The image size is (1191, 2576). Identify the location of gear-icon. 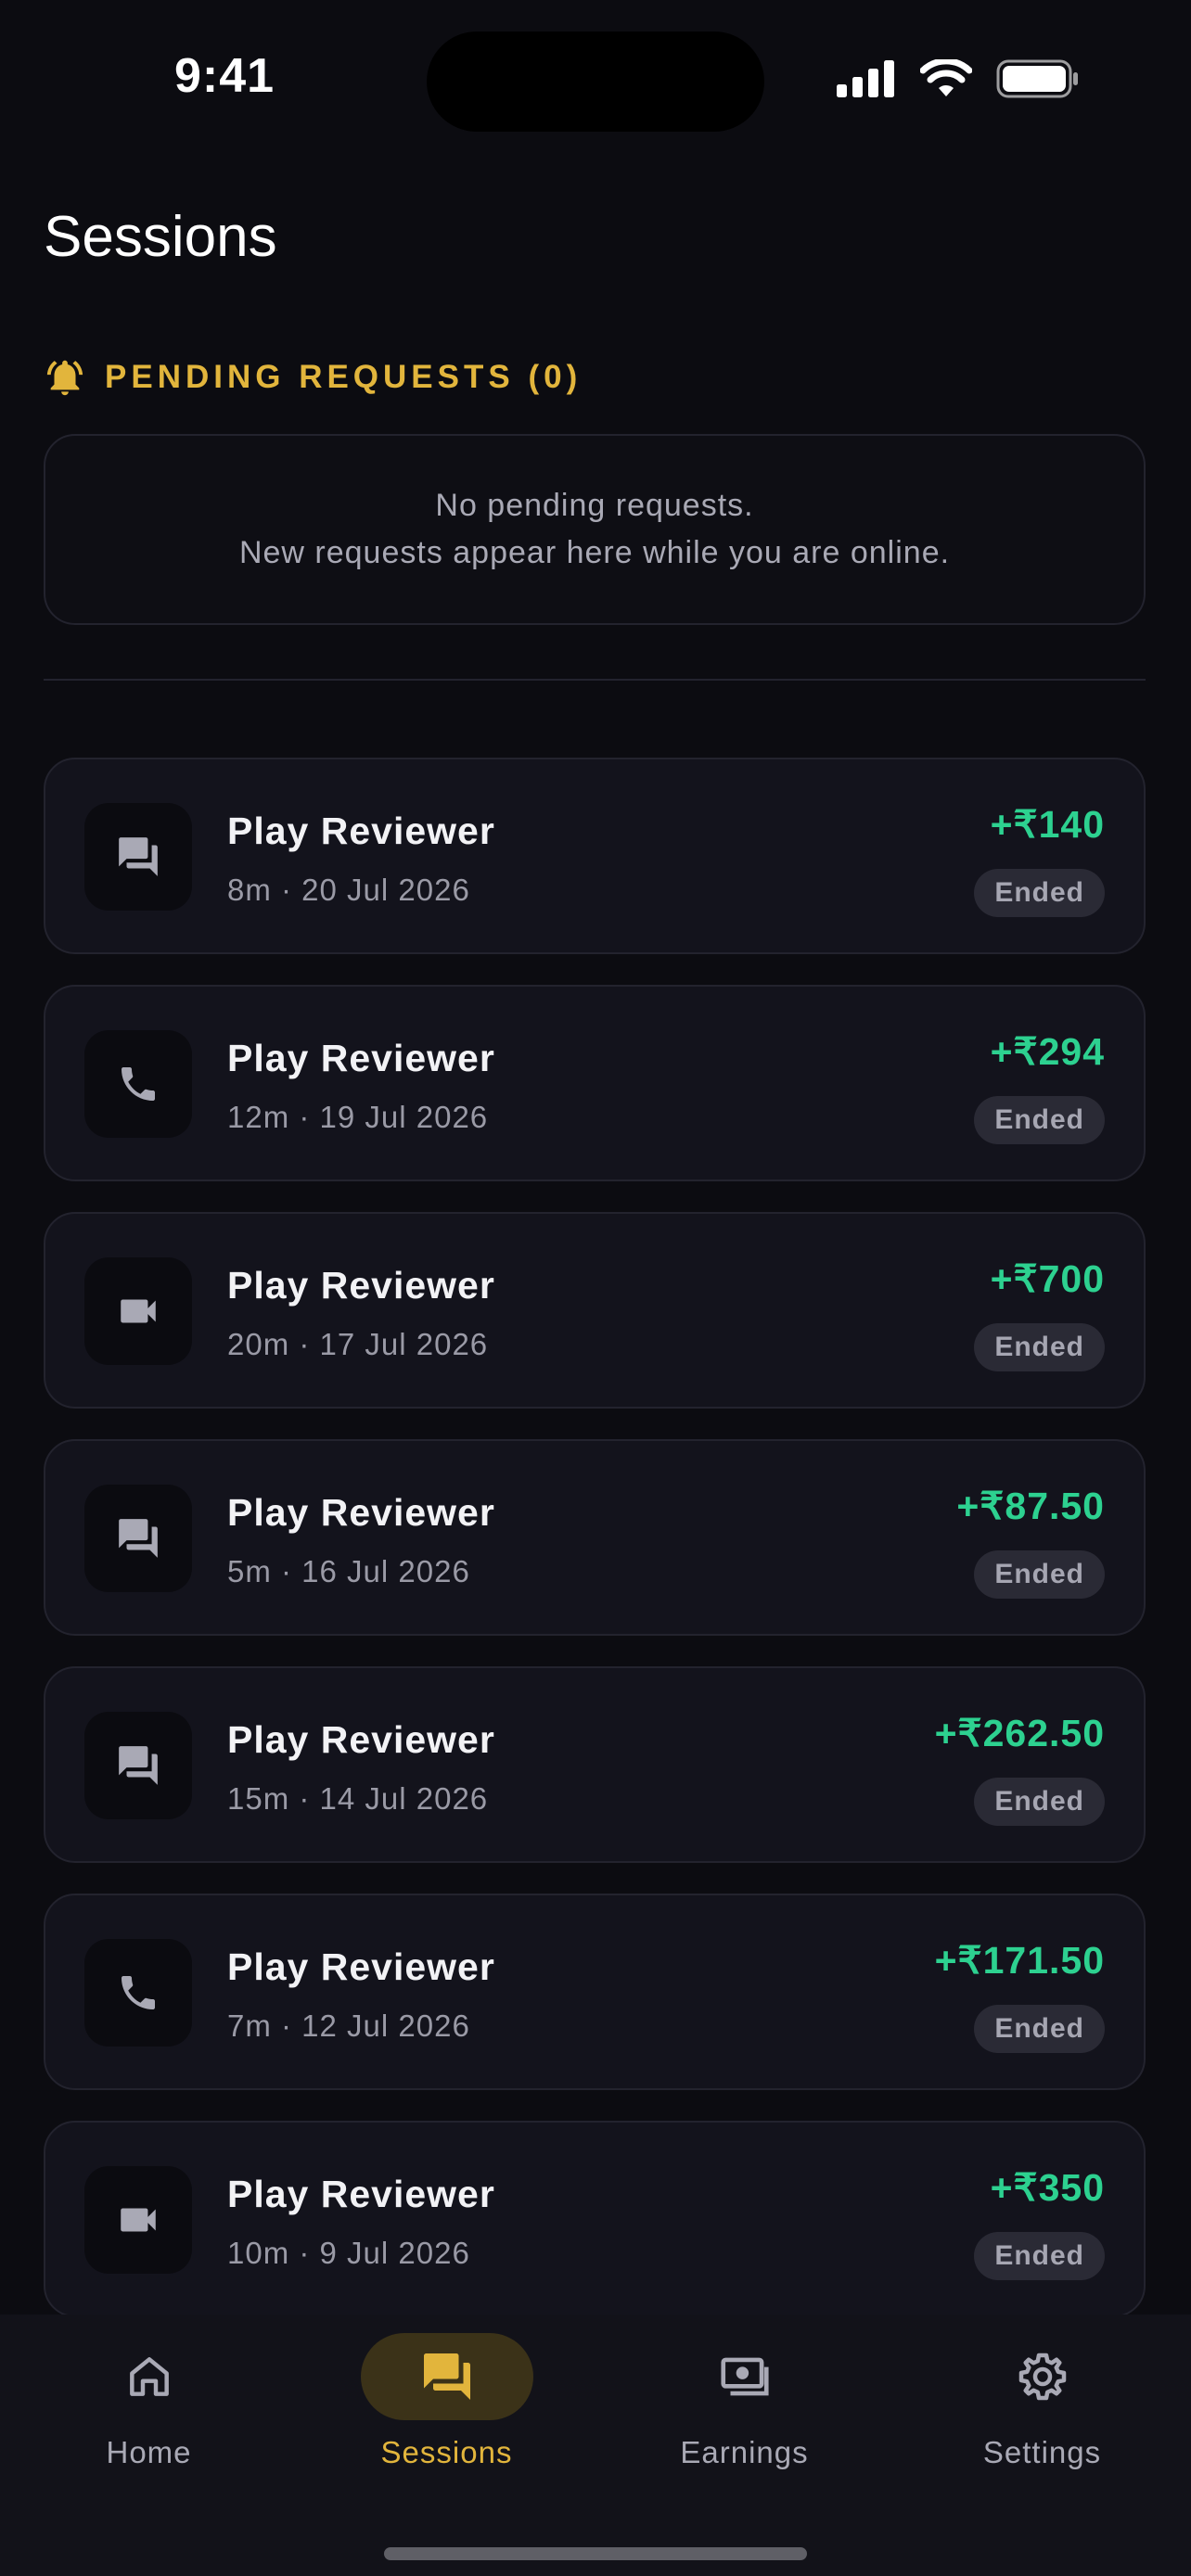
(1042, 2377).